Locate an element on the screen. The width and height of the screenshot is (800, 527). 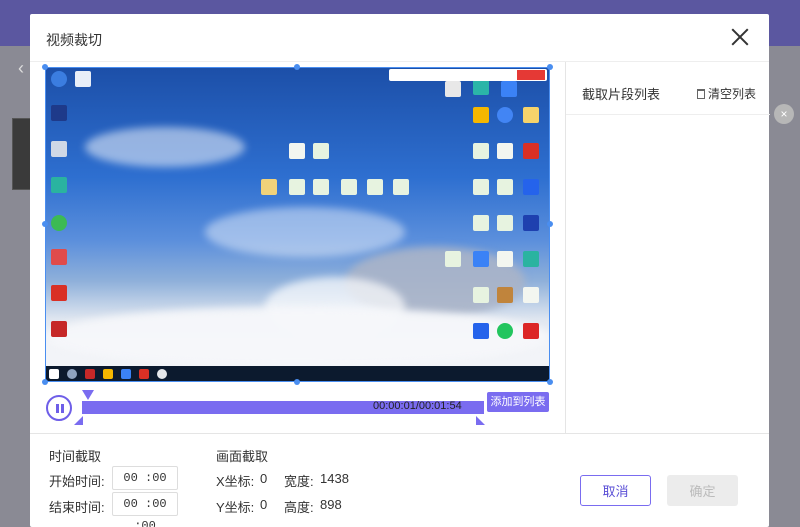
background-thumbnail is located at coordinates (22, 154).